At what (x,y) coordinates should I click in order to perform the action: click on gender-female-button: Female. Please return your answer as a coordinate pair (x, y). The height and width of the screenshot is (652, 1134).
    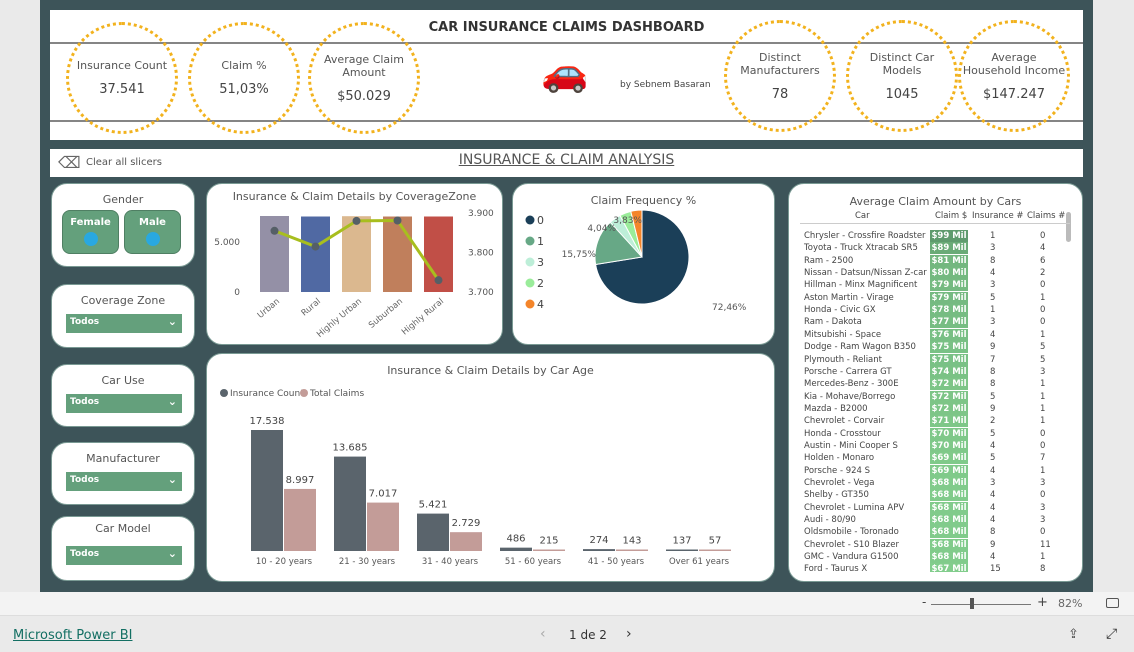
    Looking at the image, I should click on (90, 232).